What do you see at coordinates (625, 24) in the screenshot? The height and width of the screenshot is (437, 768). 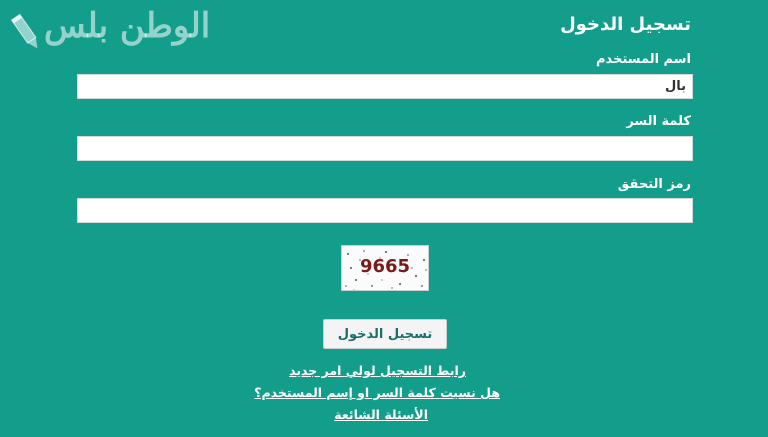 I see `page-title: تسجيل الدخول` at bounding box center [625, 24].